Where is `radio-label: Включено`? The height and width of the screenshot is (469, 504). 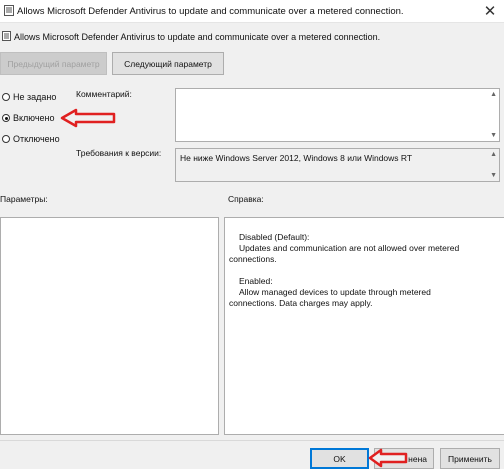 radio-label: Включено is located at coordinates (34, 118).